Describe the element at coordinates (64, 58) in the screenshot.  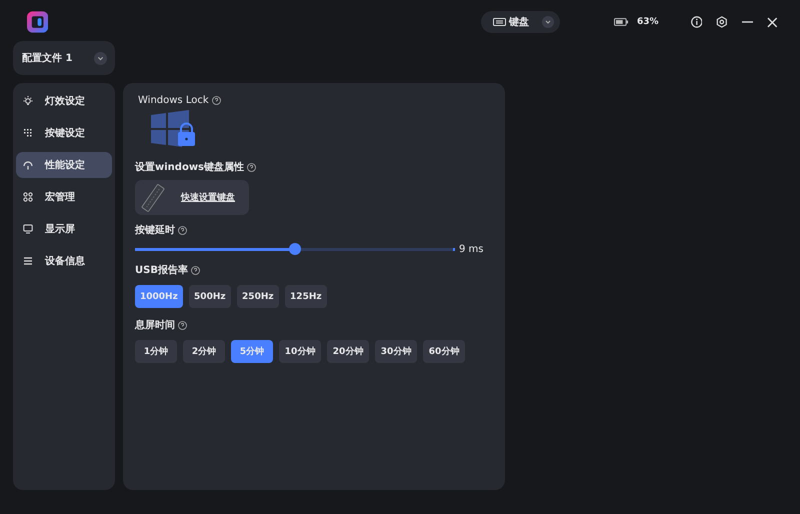
I see `profile-dropdown: 配置文件 1` at that location.